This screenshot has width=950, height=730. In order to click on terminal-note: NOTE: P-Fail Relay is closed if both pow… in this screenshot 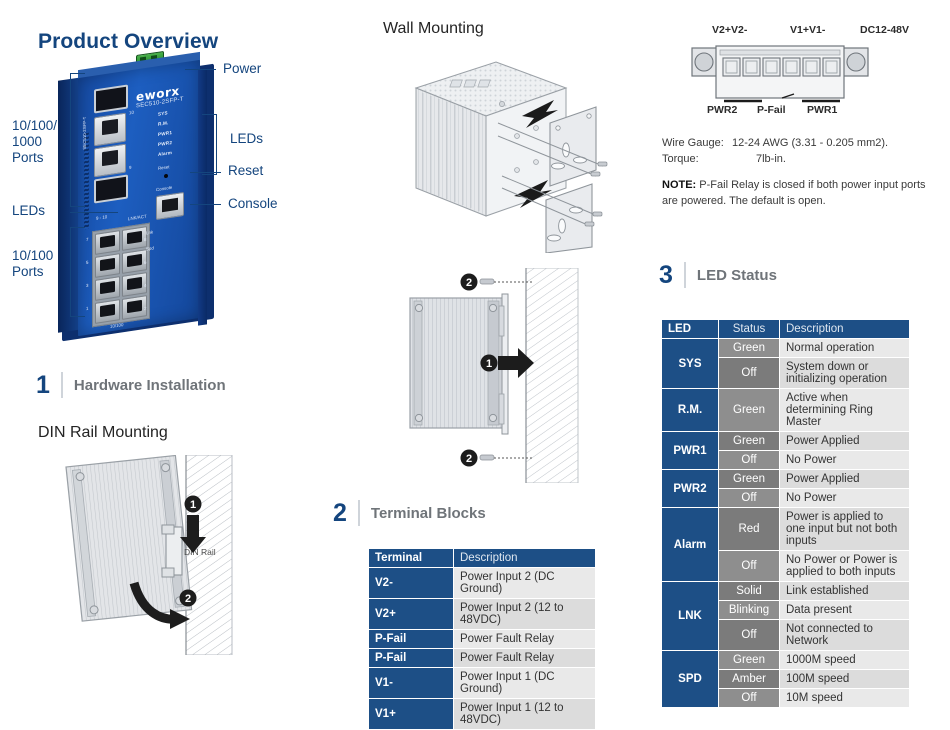, I will do `click(796, 194)`.